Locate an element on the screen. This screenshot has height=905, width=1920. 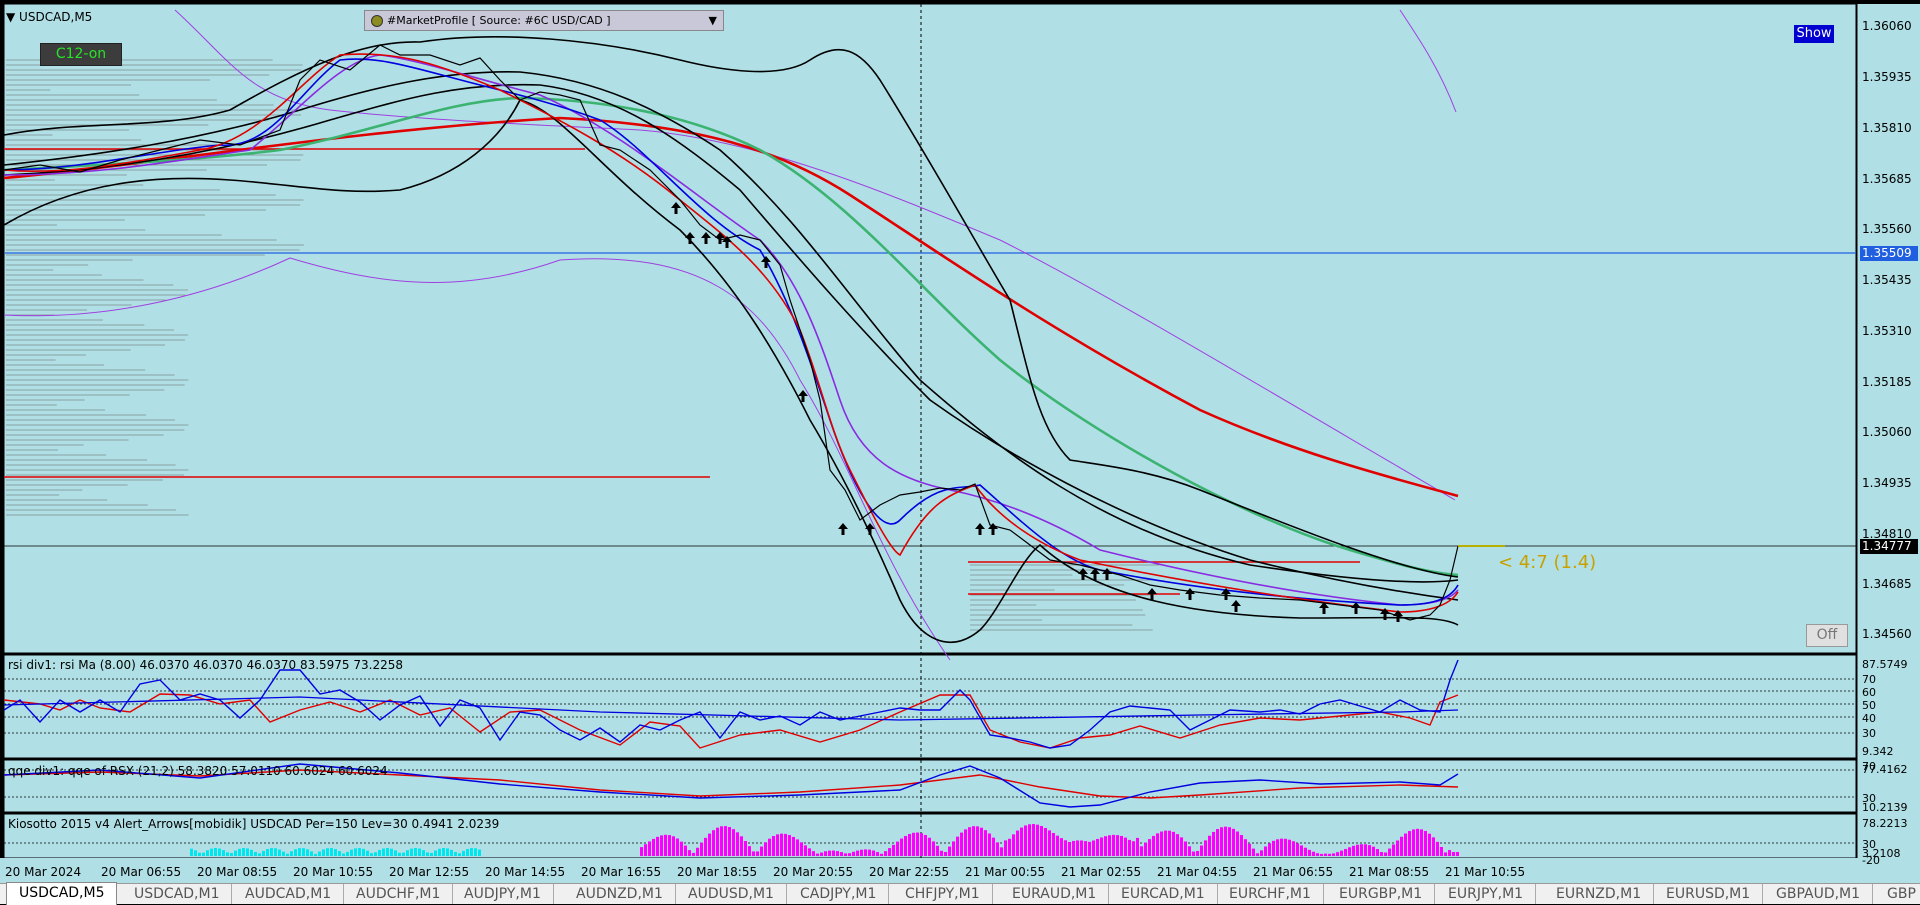
time-axis-label: 20 Mar 18:55 is located at coordinates (717, 872).